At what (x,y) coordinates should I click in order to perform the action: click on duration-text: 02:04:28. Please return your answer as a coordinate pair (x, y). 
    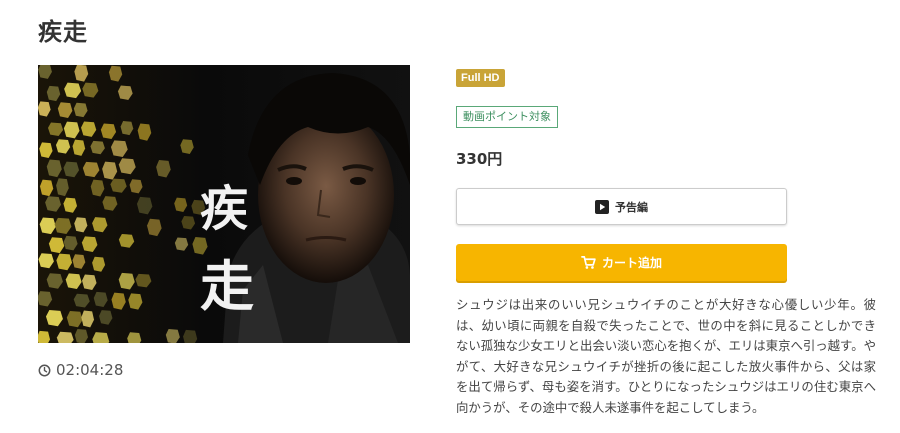
    Looking at the image, I should click on (90, 370).